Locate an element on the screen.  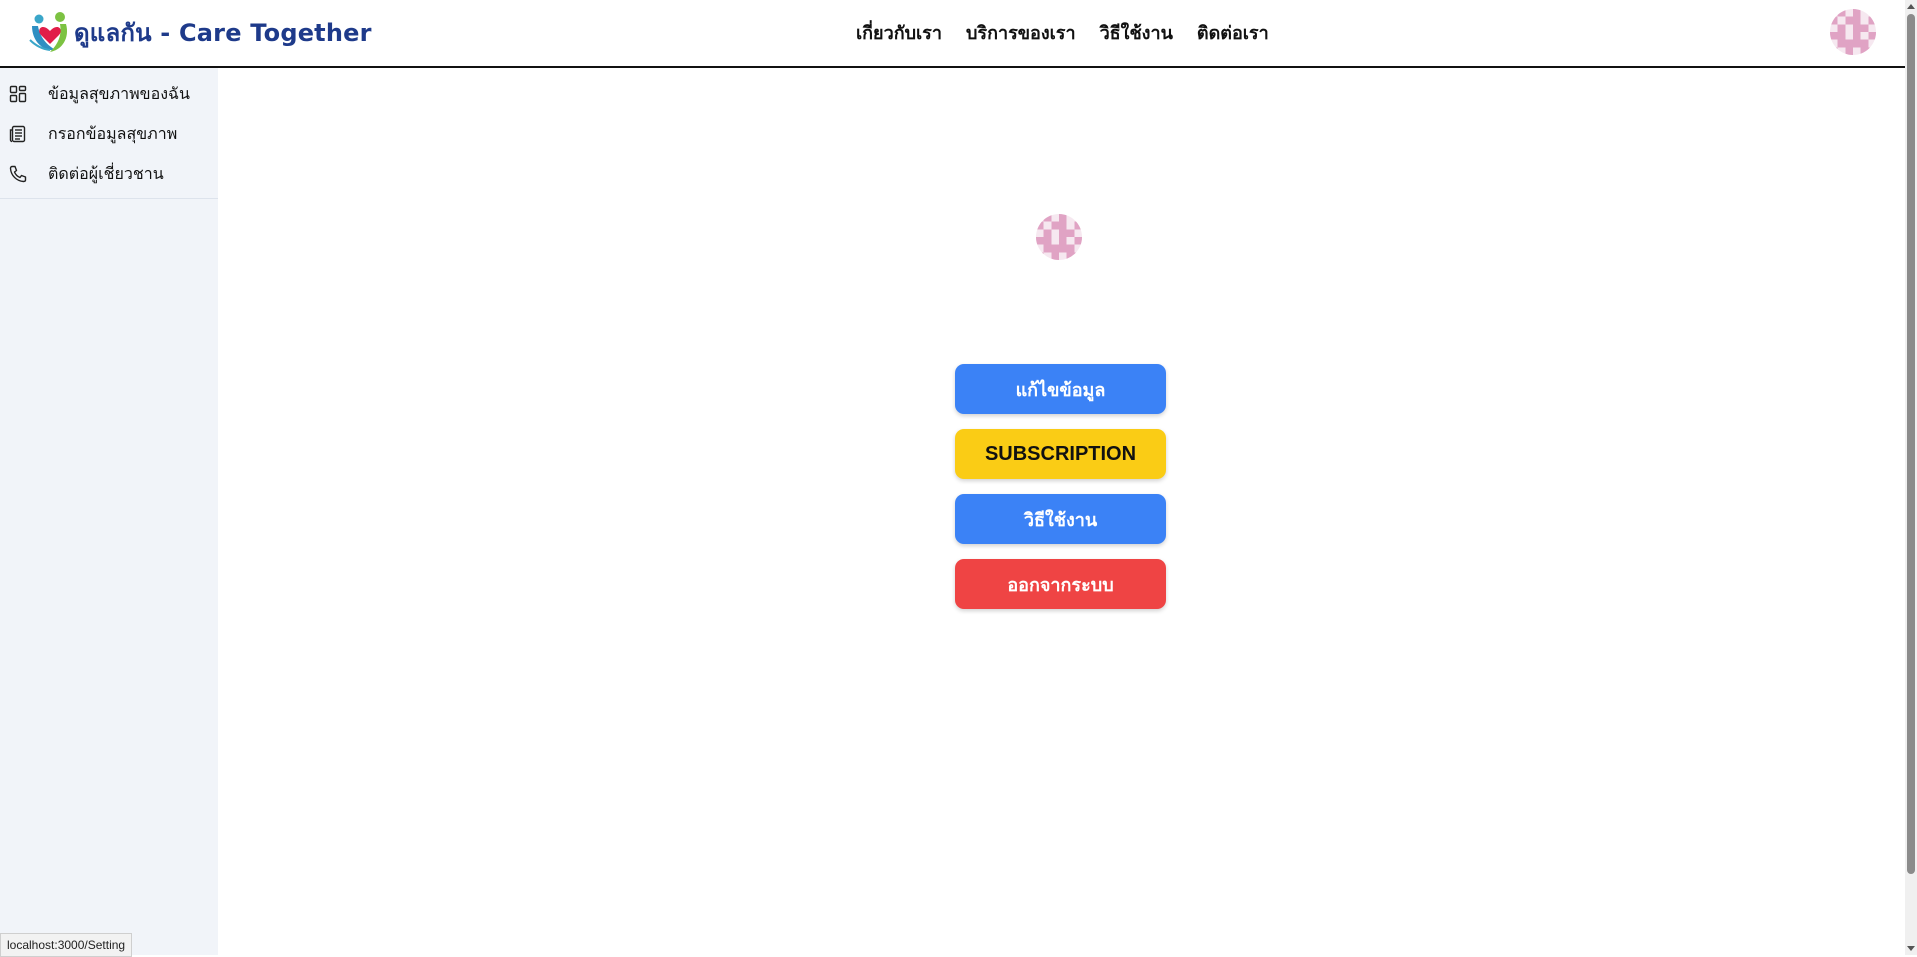
care-logo-icon is located at coordinates (48, 32).